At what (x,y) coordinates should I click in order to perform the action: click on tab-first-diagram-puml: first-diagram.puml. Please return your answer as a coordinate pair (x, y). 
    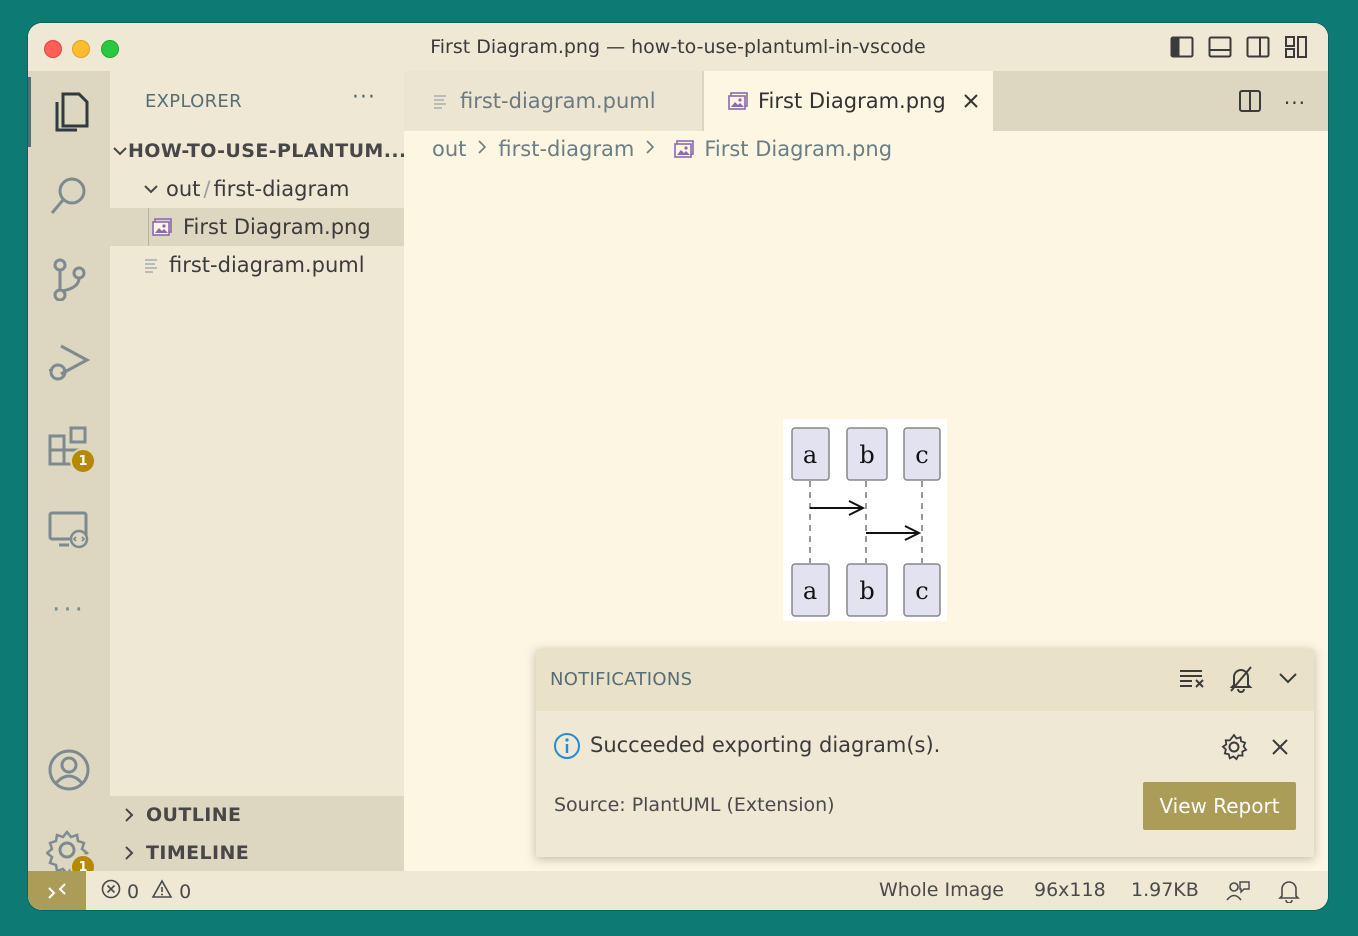
    Looking at the image, I should click on (553, 101).